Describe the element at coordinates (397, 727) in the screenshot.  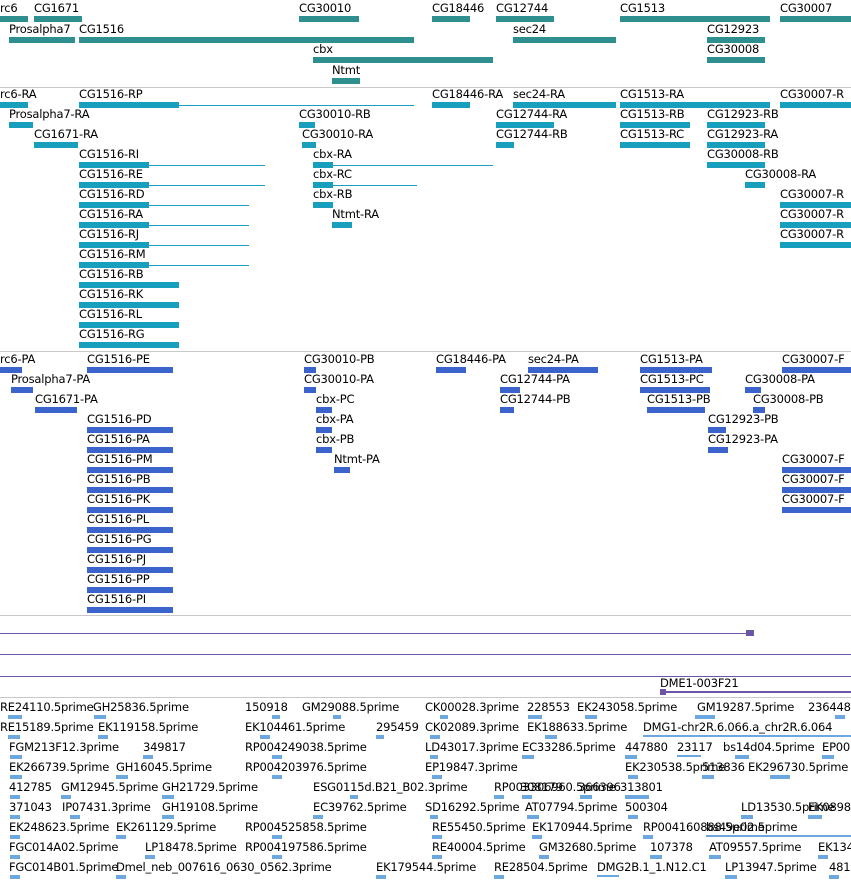
I see `est-label: 295459` at that location.